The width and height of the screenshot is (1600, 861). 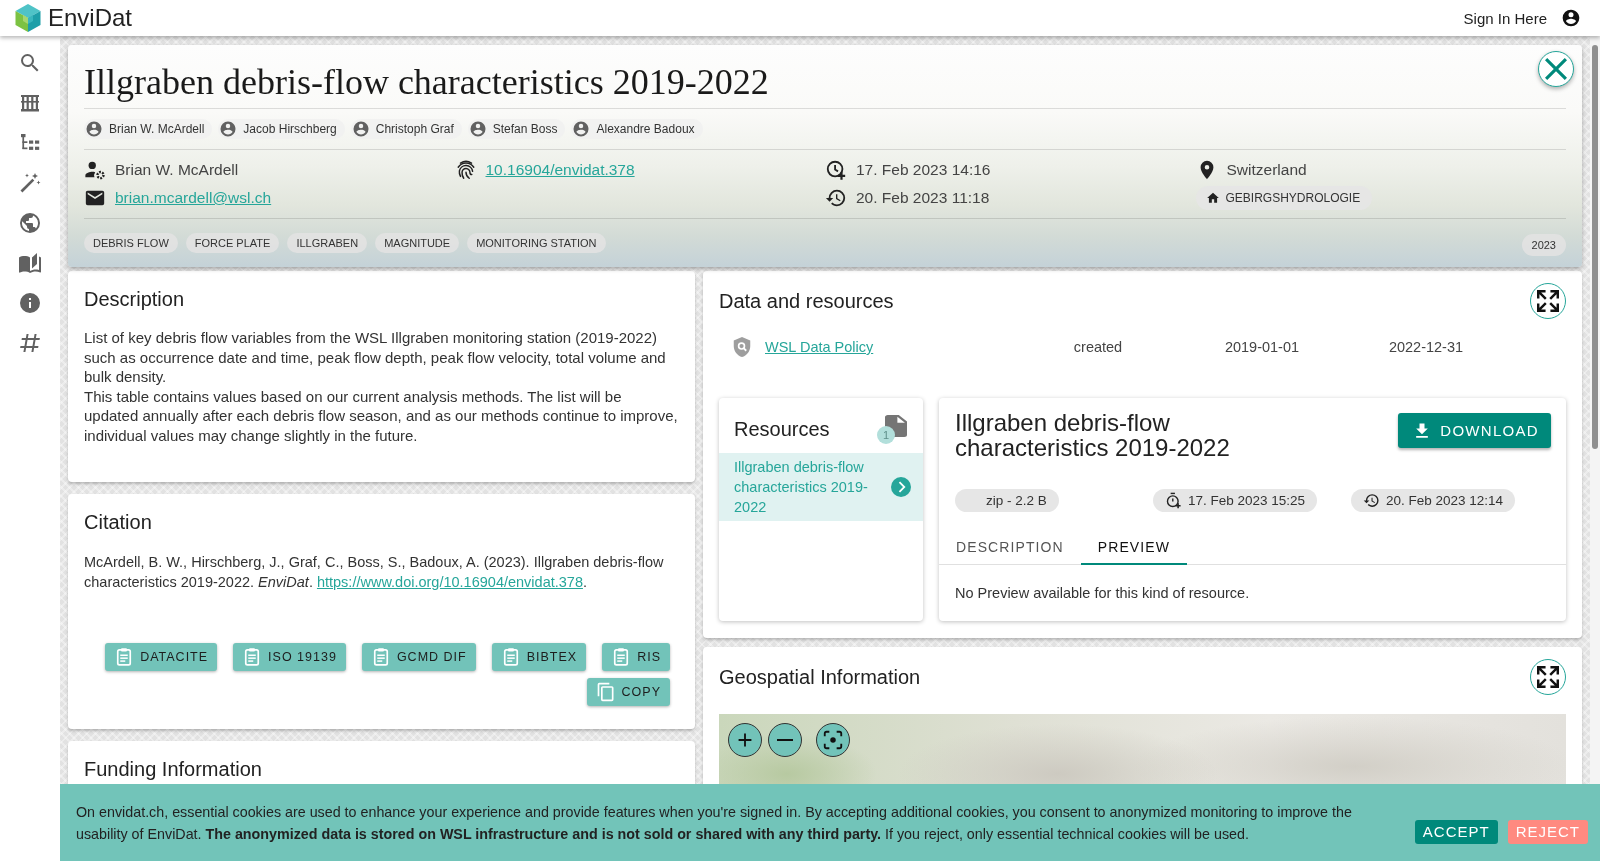 What do you see at coordinates (1212, 198) in the screenshot?
I see `home-icon` at bounding box center [1212, 198].